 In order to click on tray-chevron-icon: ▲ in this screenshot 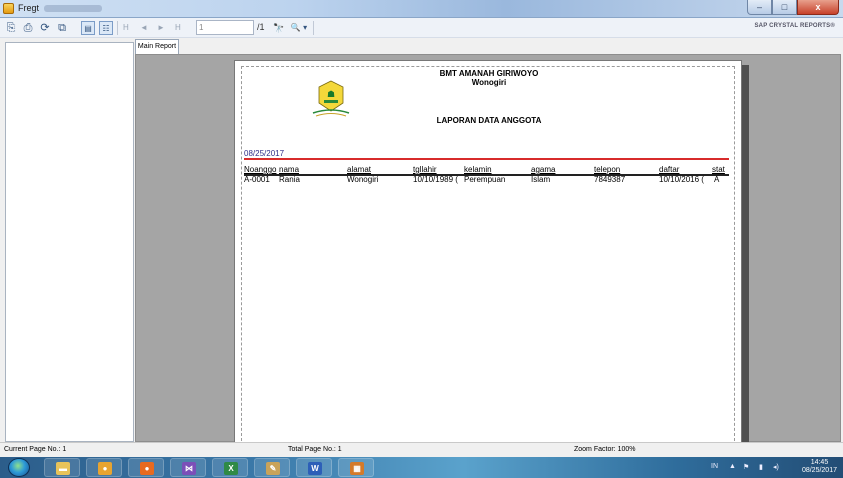, I will do `click(732, 466)`.